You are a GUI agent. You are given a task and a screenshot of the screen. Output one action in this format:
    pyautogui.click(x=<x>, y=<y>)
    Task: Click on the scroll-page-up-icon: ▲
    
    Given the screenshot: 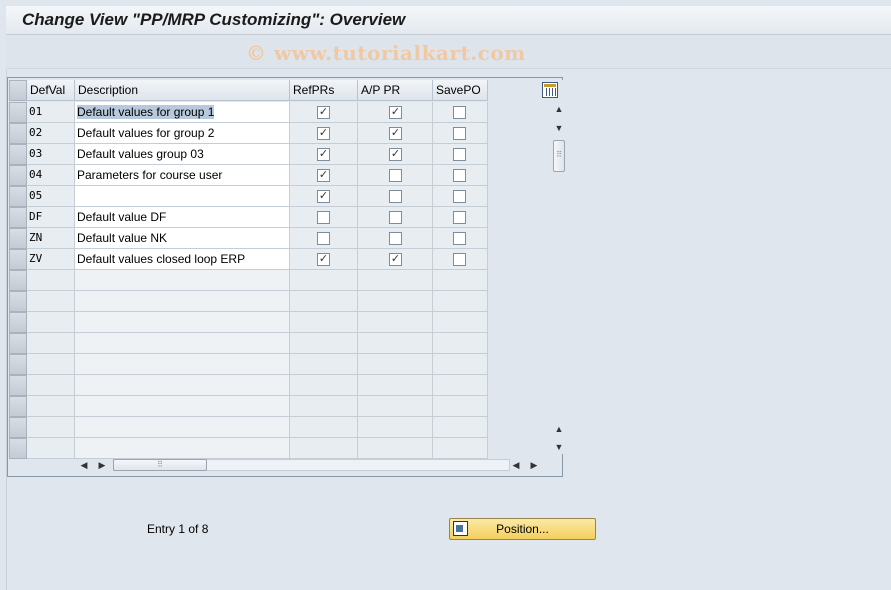 What is the action you would take?
    pyautogui.click(x=559, y=429)
    